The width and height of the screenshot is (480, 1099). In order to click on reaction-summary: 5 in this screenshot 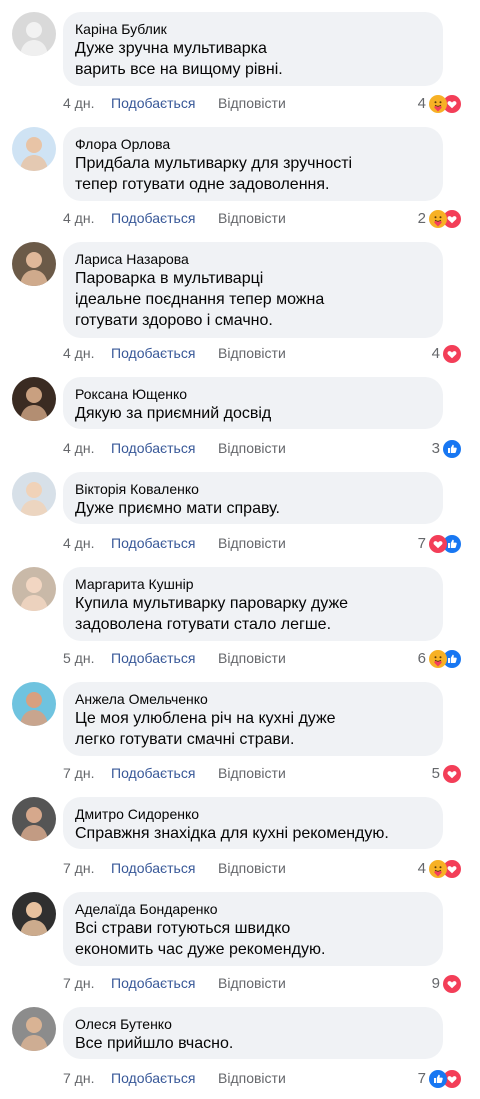, I will do `click(446, 774)`.